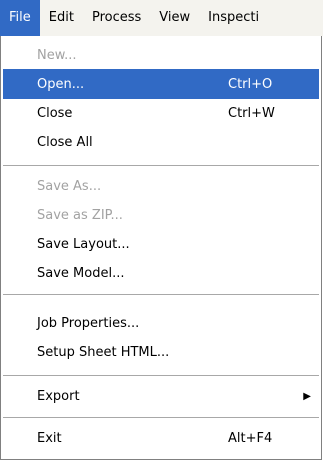  I want to click on menu-item-shortcut: Ctrl+W, so click(251, 113).